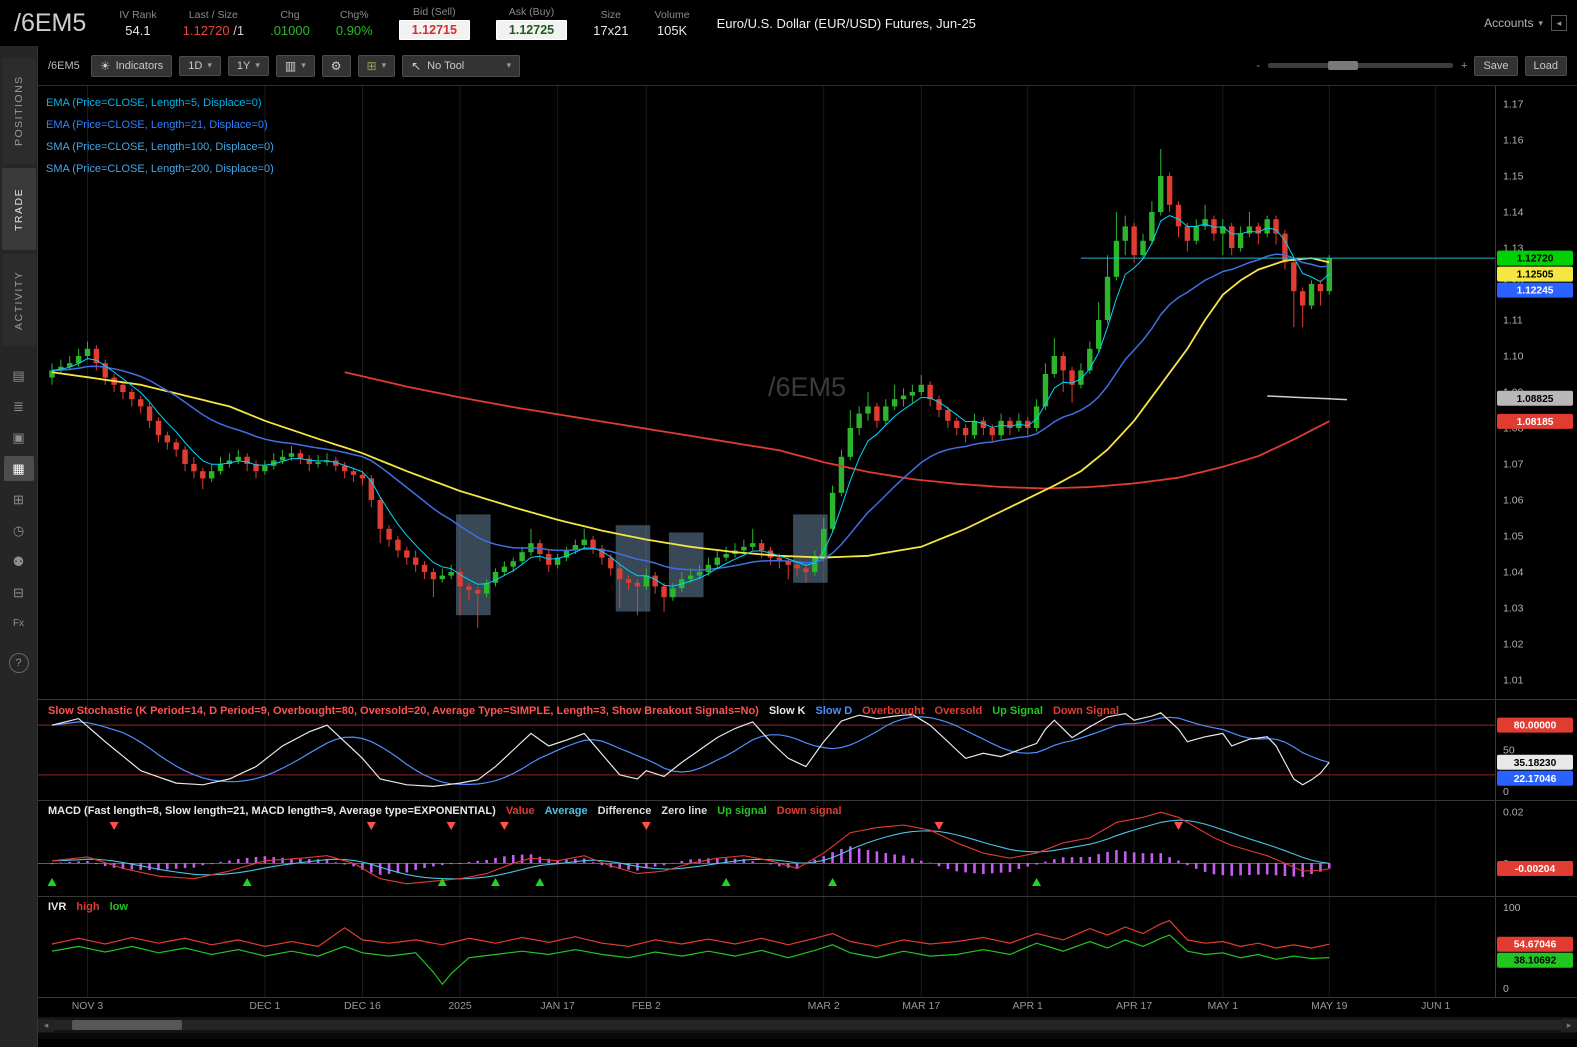 This screenshot has height=1047, width=1577. What do you see at coordinates (1535, 961) in the screenshot?
I see `svg-text: 38.10692` at bounding box center [1535, 961].